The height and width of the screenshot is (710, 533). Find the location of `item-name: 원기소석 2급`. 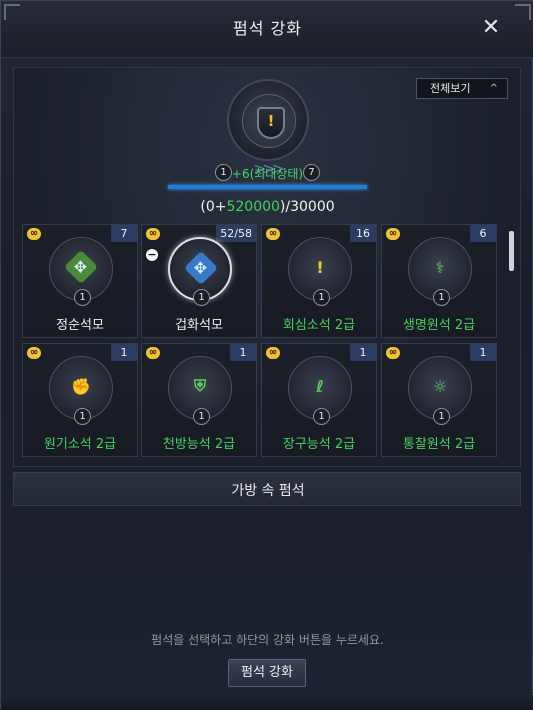

item-name: 원기소석 2급 is located at coordinates (80, 444).